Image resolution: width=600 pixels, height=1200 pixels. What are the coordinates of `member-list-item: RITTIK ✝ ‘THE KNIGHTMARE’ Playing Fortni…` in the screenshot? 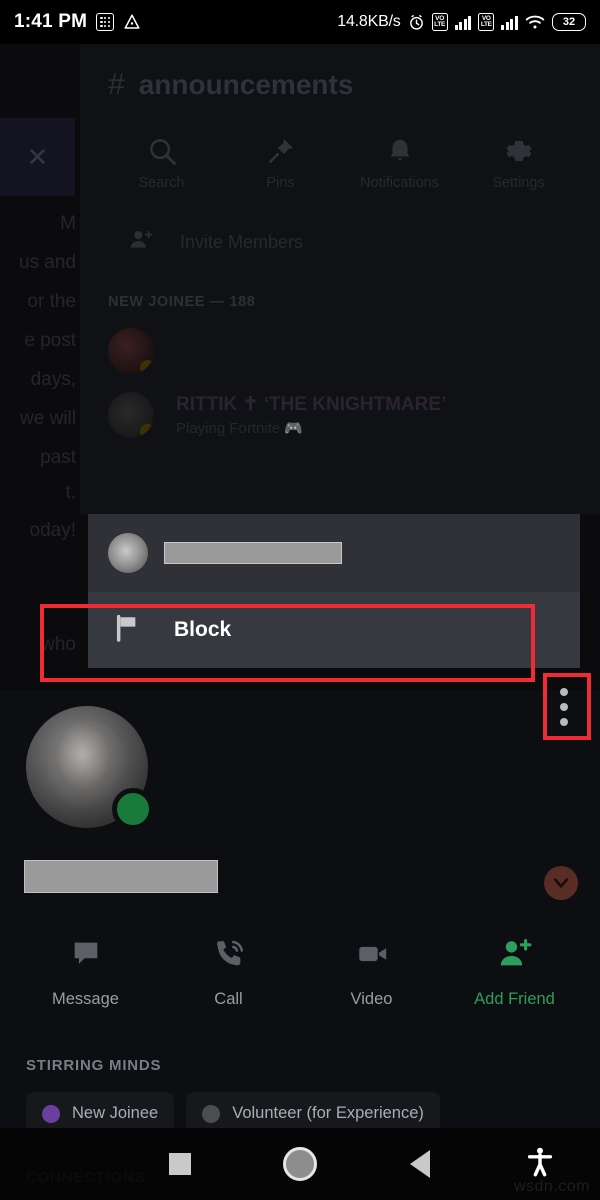 It's located at (340, 415).